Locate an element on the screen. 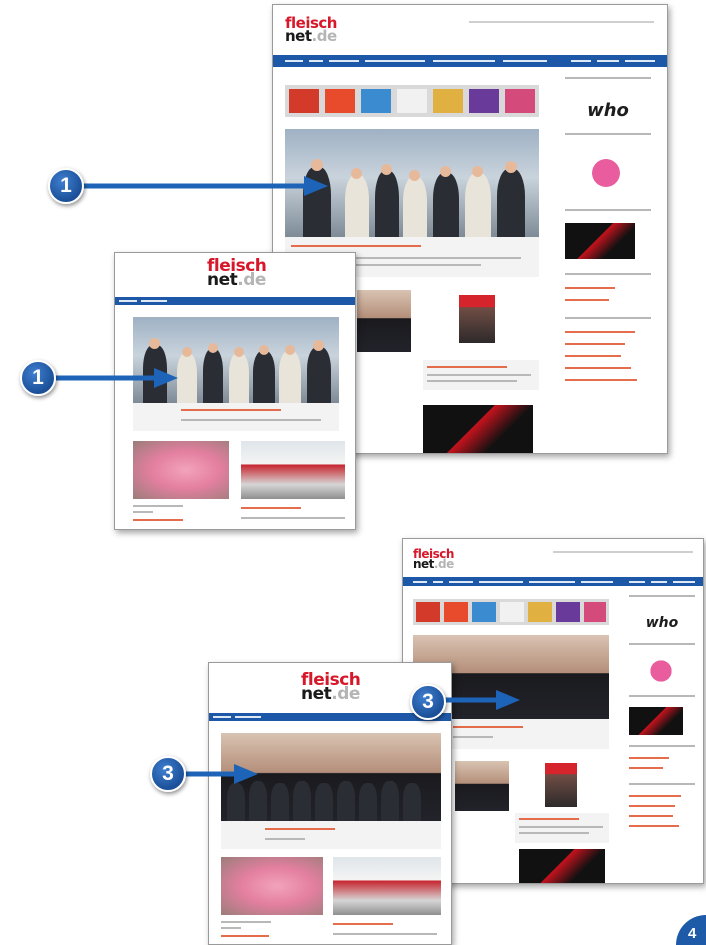 The height and width of the screenshot is (945, 706). callout-arrow-1b is located at coordinates (116, 378).